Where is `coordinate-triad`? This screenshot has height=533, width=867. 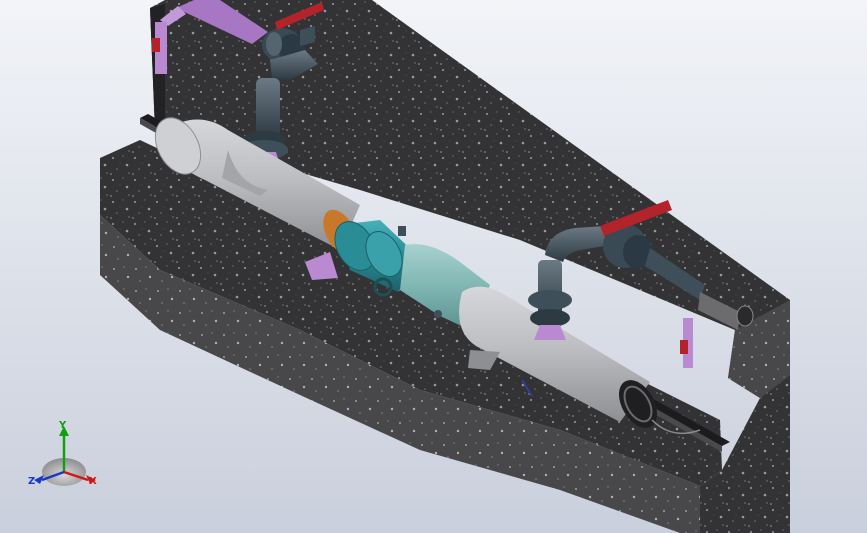 coordinate-triad is located at coordinates (65, 456).